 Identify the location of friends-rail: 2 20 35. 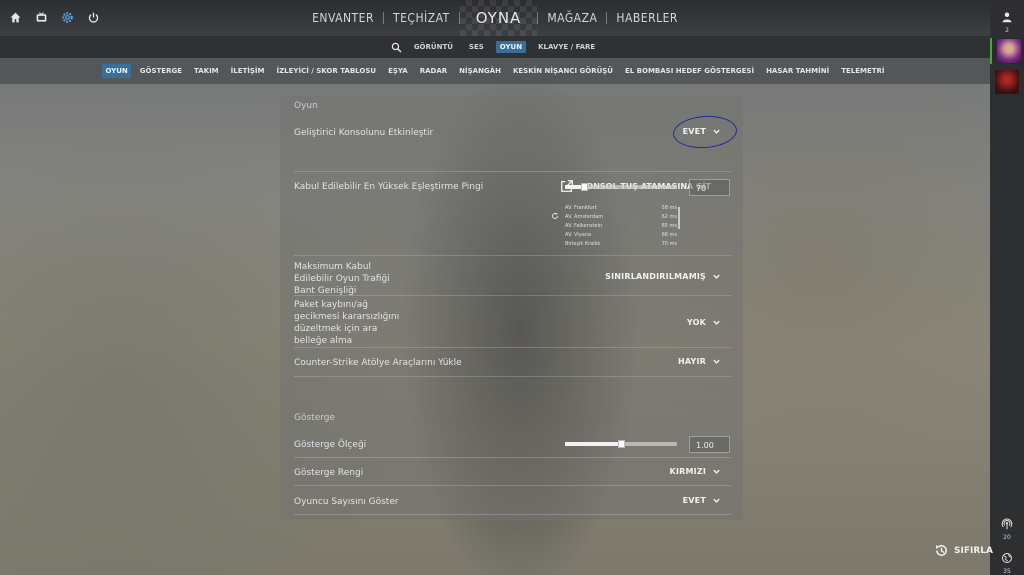
(1007, 287).